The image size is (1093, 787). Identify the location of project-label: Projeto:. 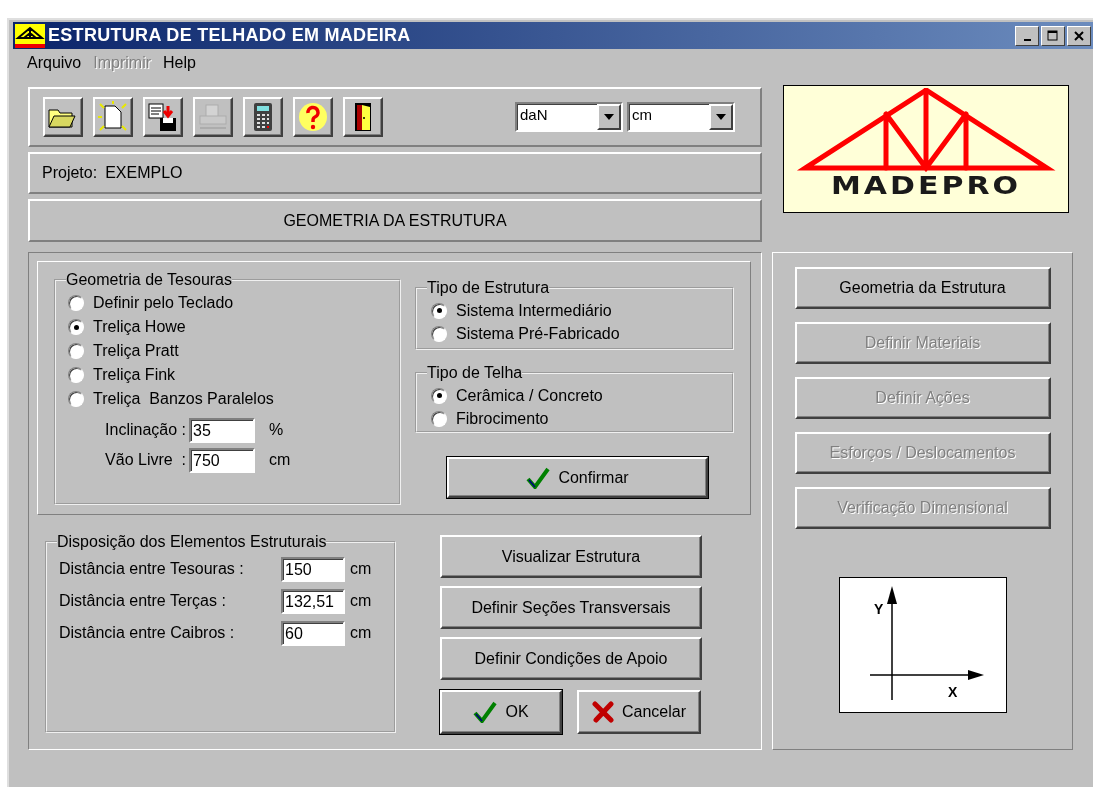
(70, 173).